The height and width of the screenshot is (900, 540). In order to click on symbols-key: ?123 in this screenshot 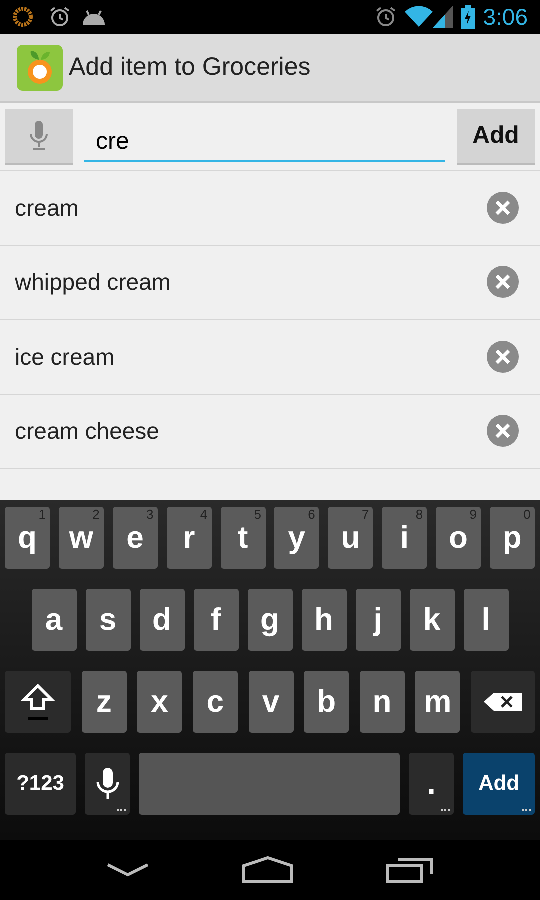, I will do `click(40, 784)`.